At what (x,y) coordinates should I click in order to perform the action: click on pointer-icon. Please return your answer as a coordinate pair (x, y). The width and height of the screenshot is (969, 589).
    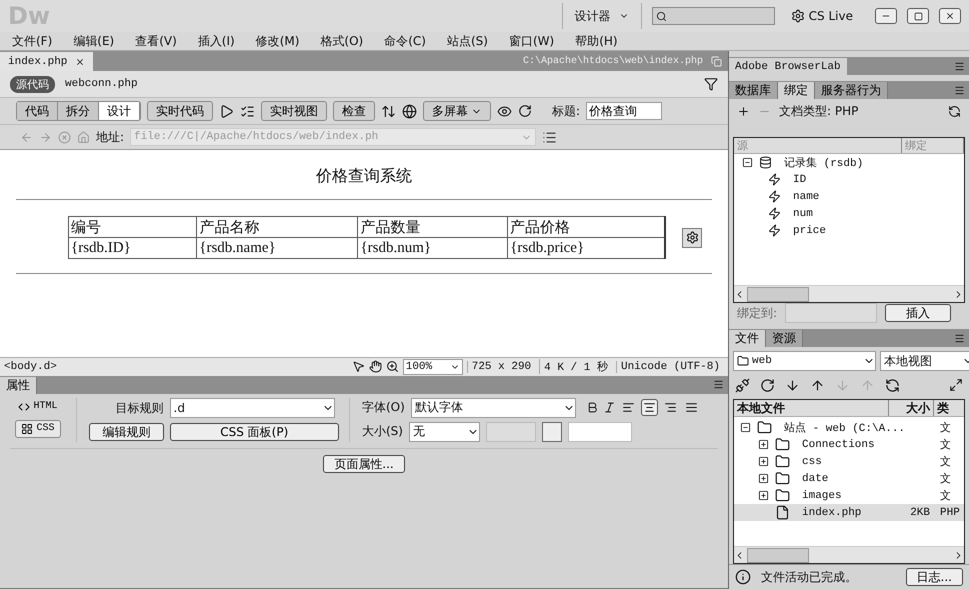
    Looking at the image, I should click on (358, 366).